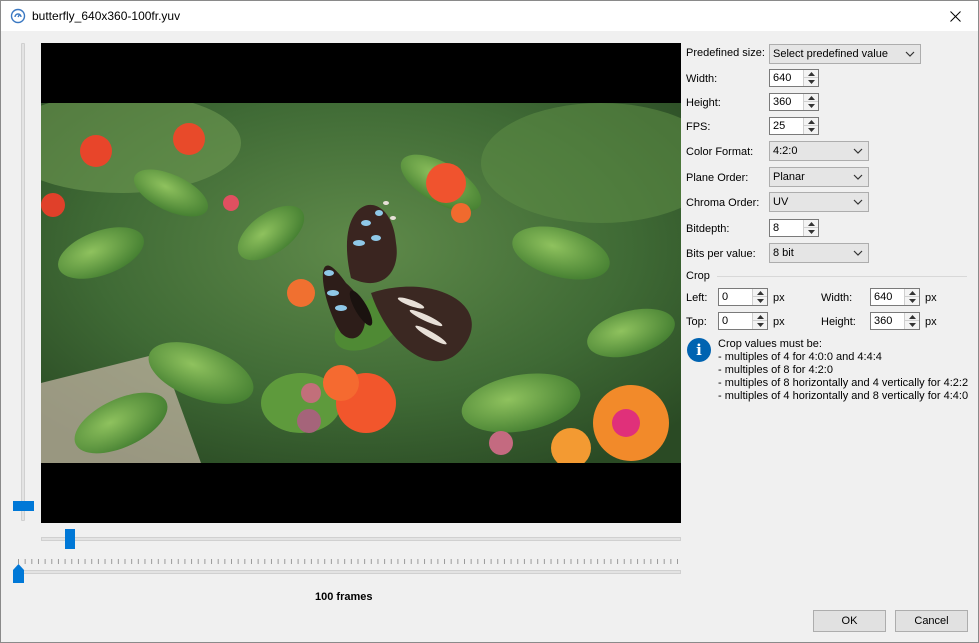 This screenshot has height=643, width=979. Describe the element at coordinates (779, 126) in the screenshot. I see `fps-value: 25` at that location.